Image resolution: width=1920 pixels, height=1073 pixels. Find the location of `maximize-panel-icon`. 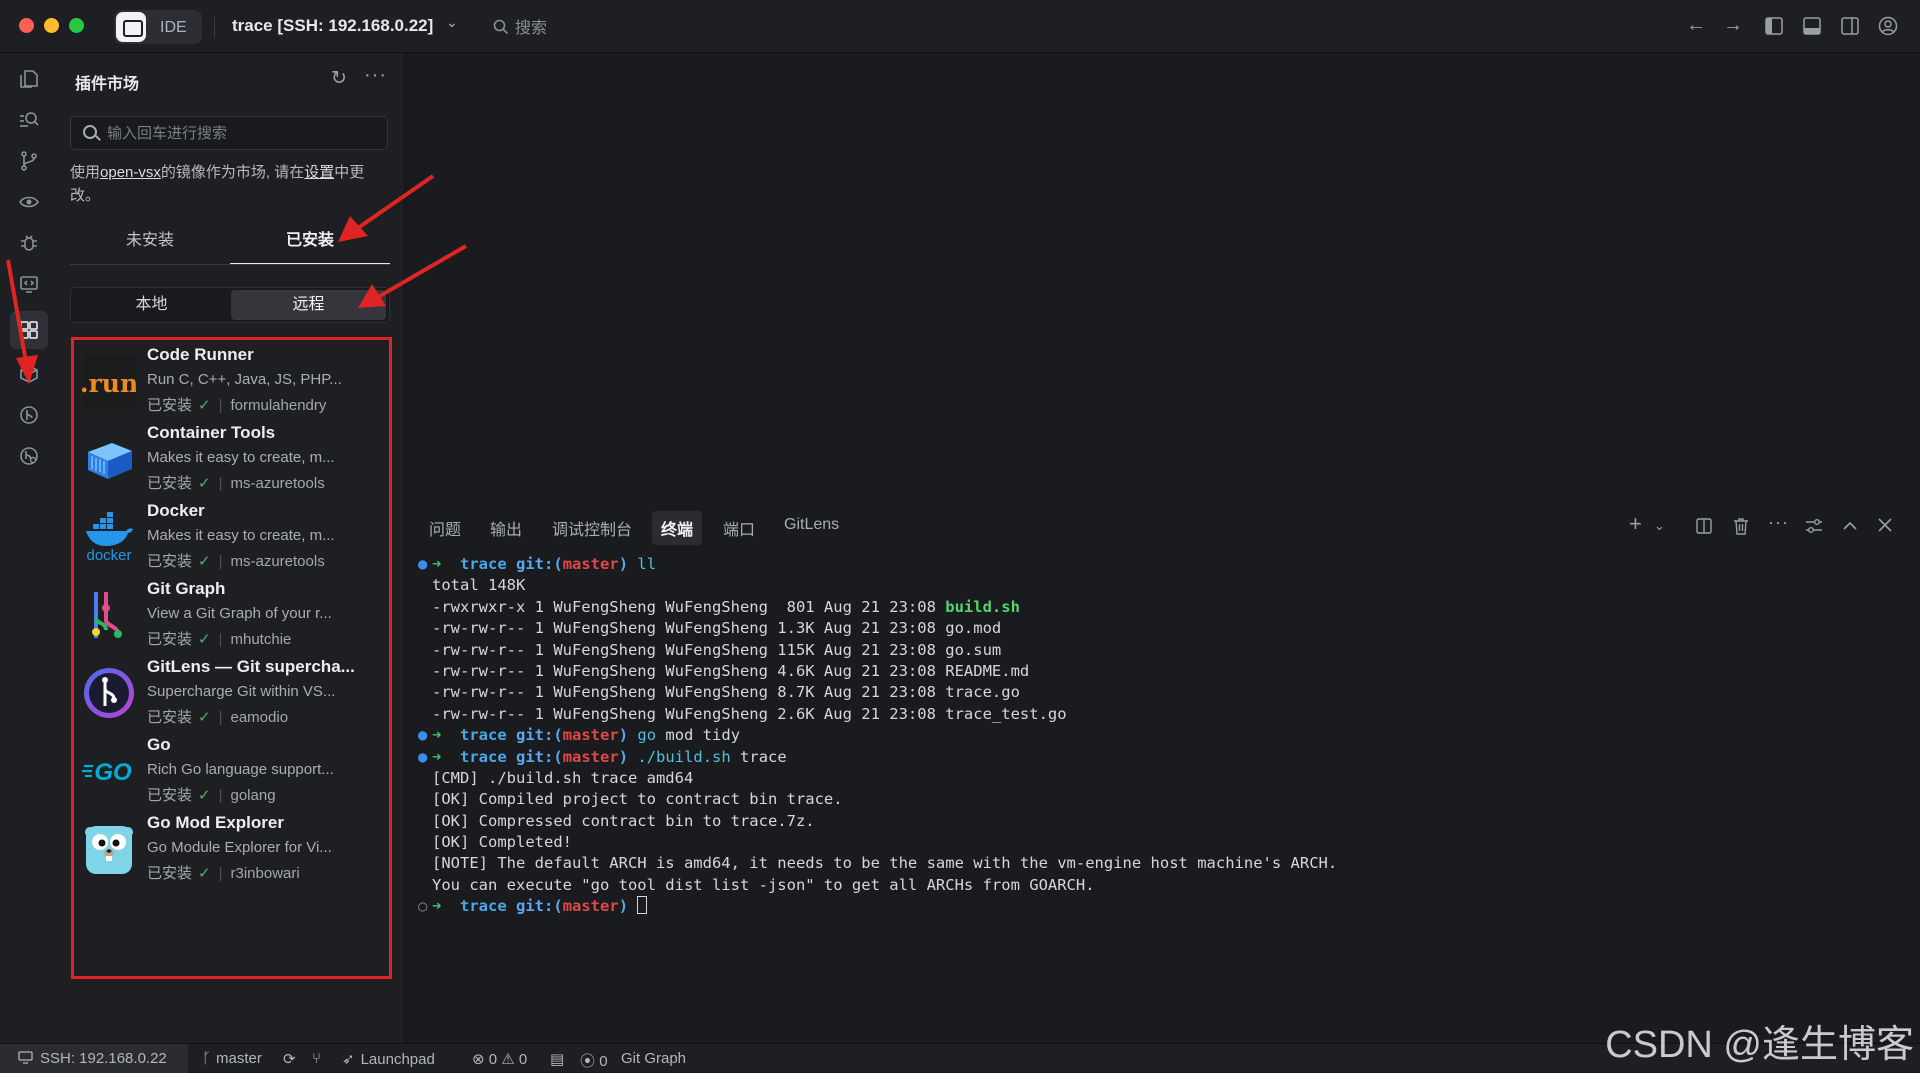

maximize-panel-icon is located at coordinates (1850, 525).